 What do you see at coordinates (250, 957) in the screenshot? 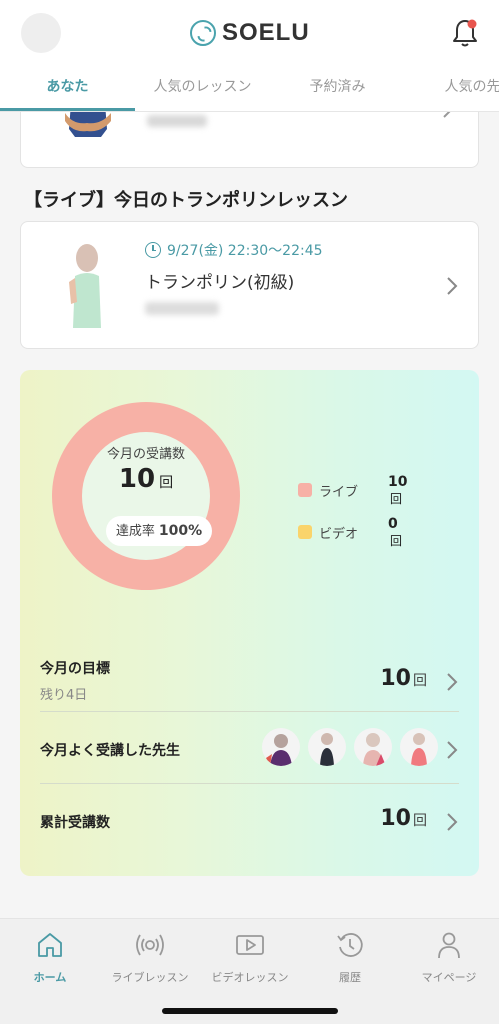
I see `nav-video-lessons: ビデオレッスン` at bounding box center [250, 957].